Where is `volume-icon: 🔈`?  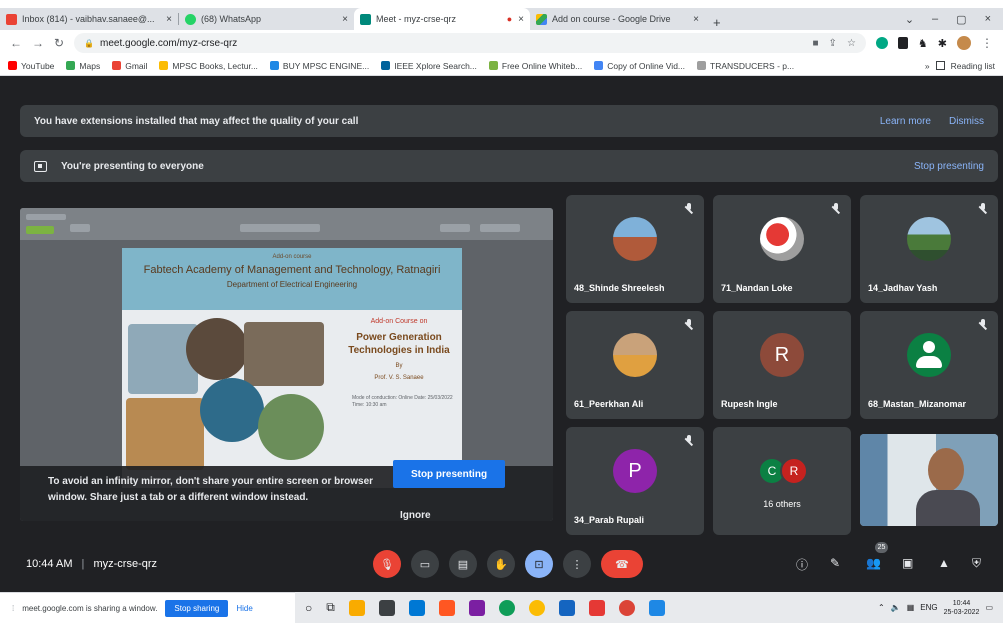
volume-icon: 🔈 is located at coordinates (896, 607).